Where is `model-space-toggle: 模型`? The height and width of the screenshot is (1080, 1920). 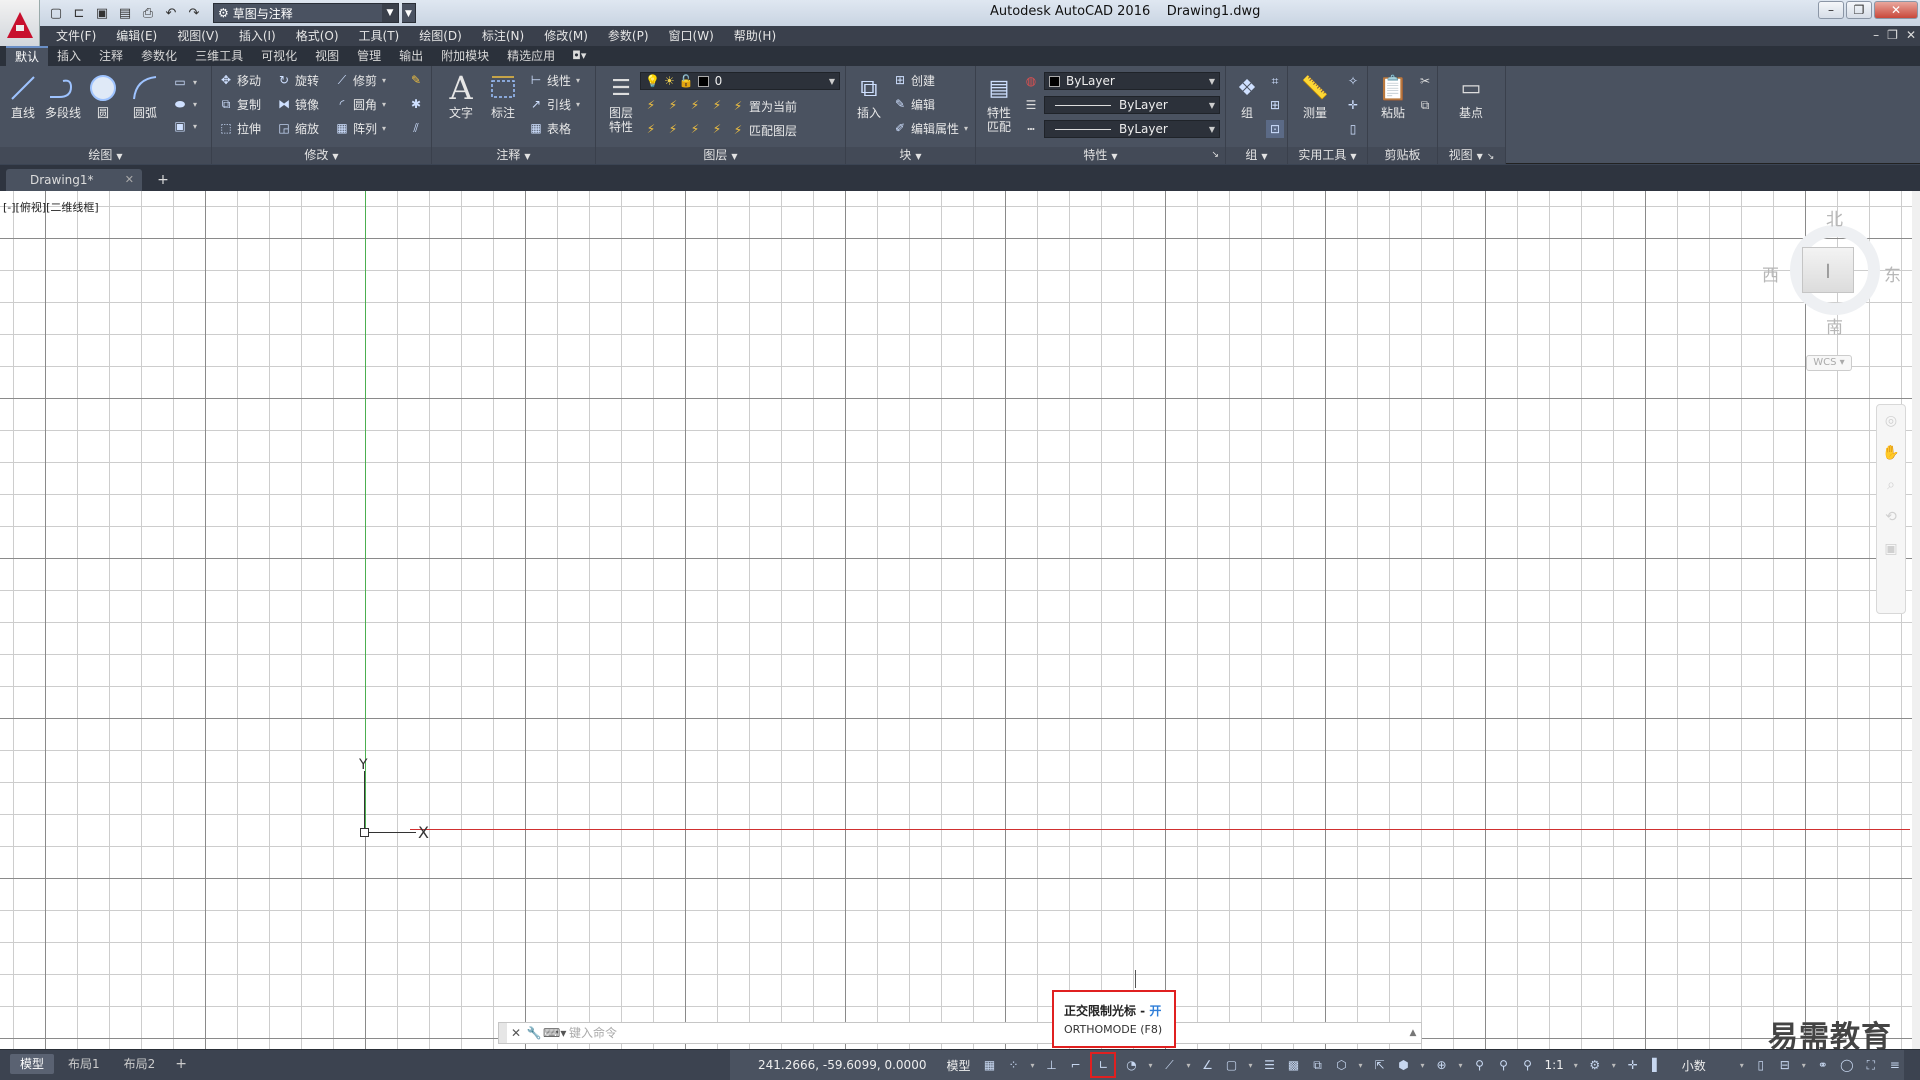
model-space-toggle: 模型 is located at coordinates (958, 1065).